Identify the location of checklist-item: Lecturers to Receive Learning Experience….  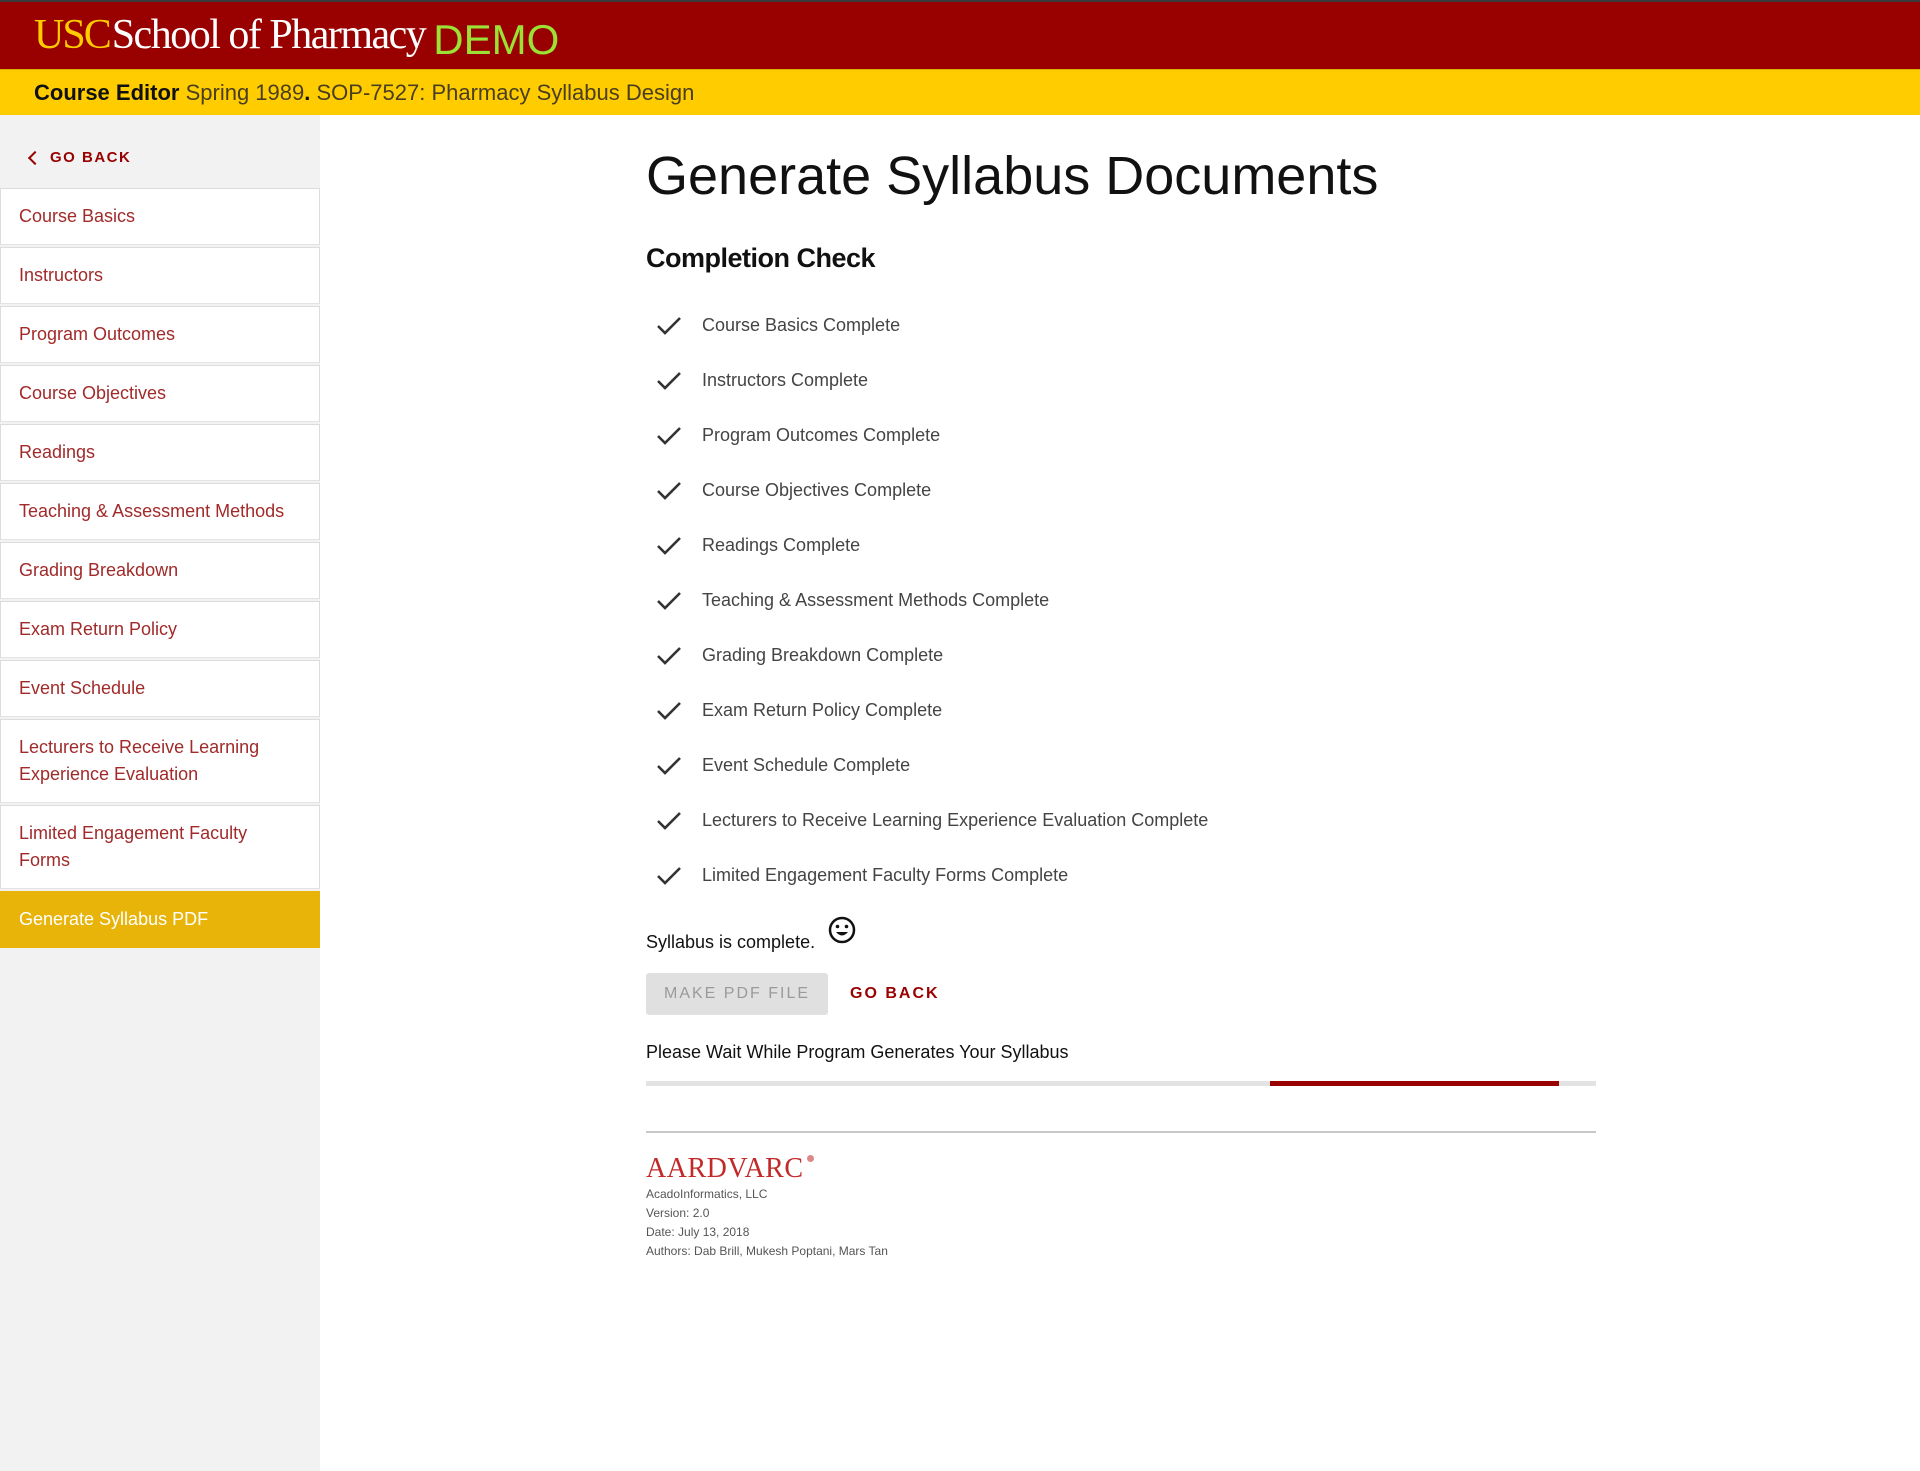
(932, 820).